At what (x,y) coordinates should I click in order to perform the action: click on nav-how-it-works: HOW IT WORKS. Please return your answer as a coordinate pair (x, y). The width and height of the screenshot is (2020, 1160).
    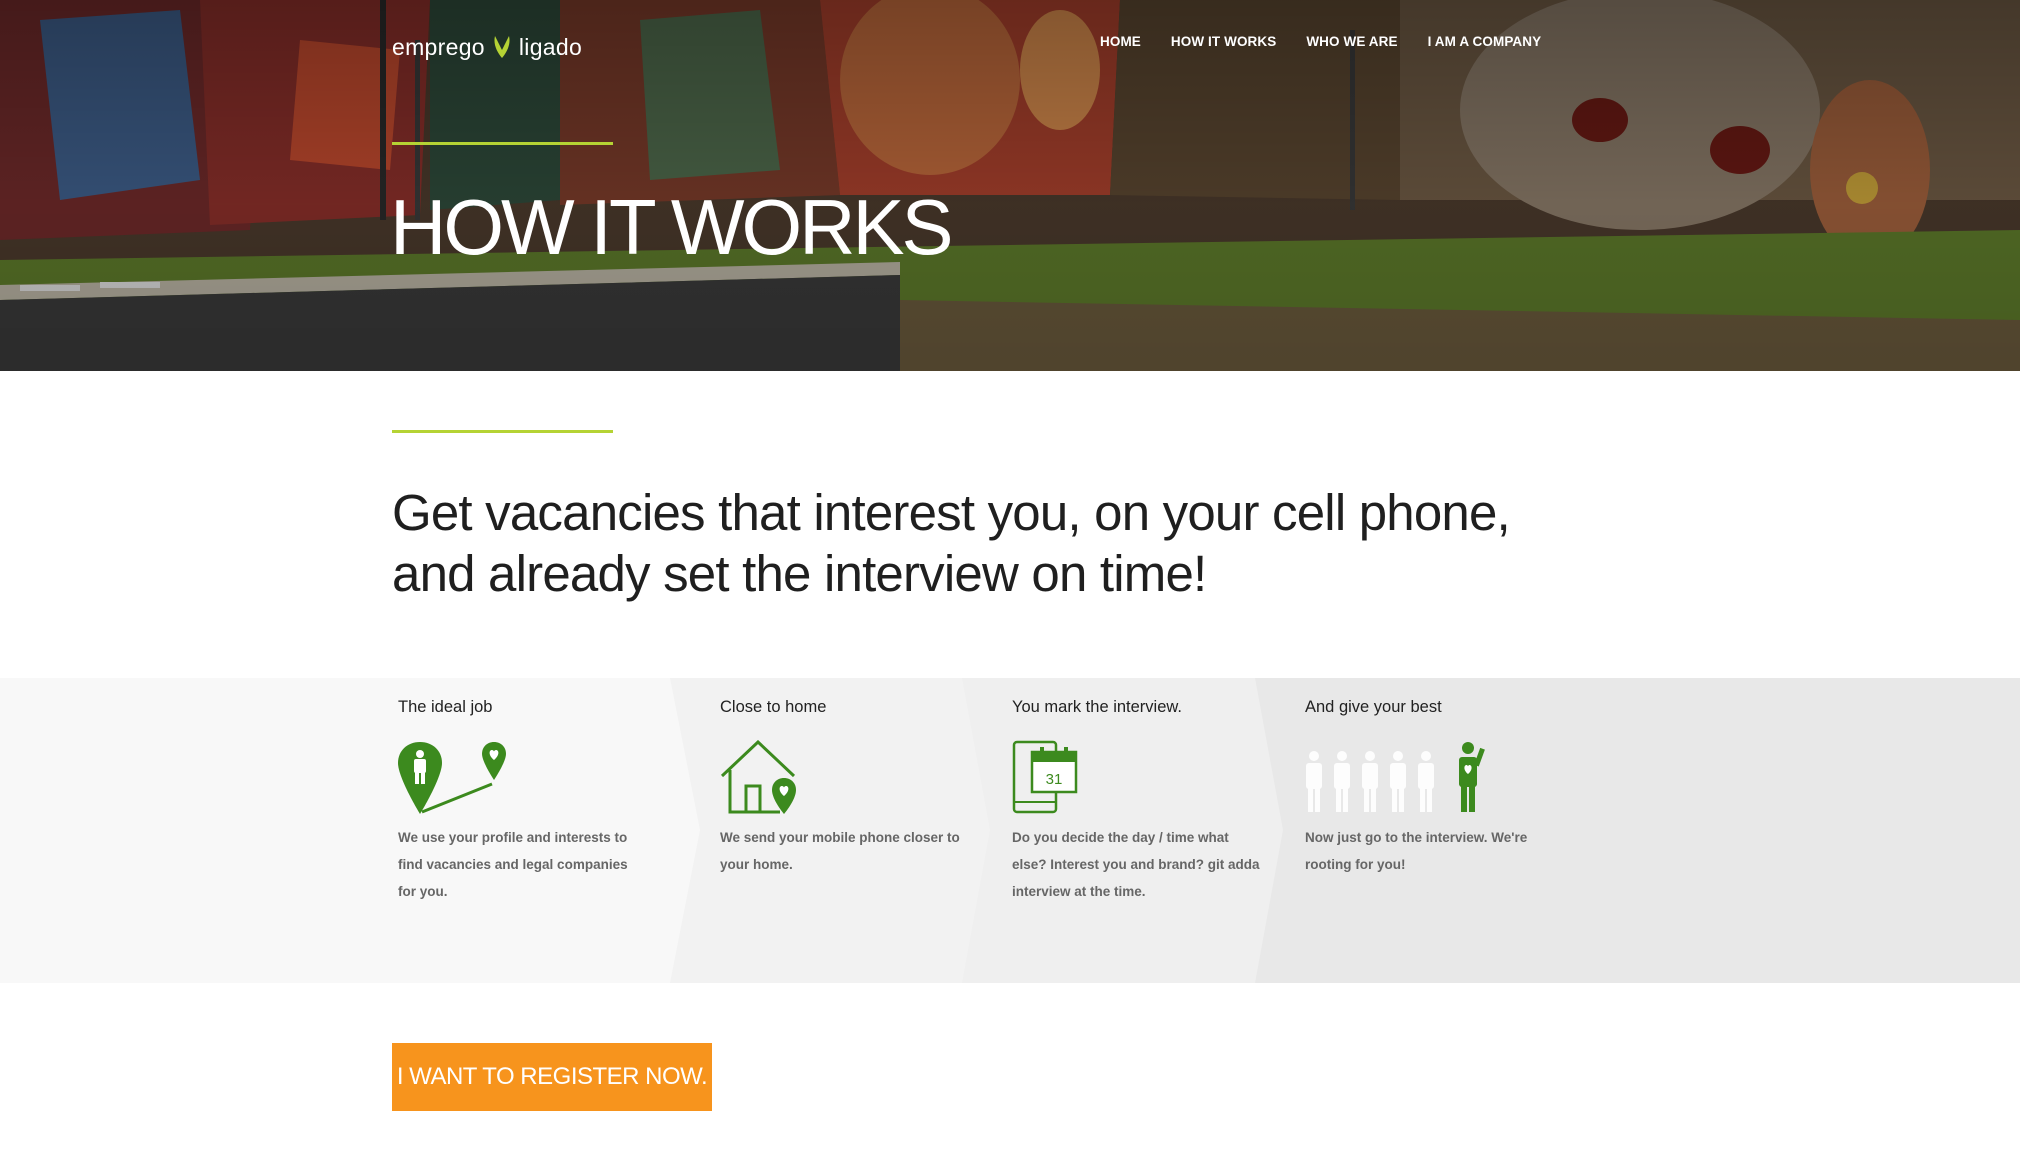
    Looking at the image, I should click on (1223, 41).